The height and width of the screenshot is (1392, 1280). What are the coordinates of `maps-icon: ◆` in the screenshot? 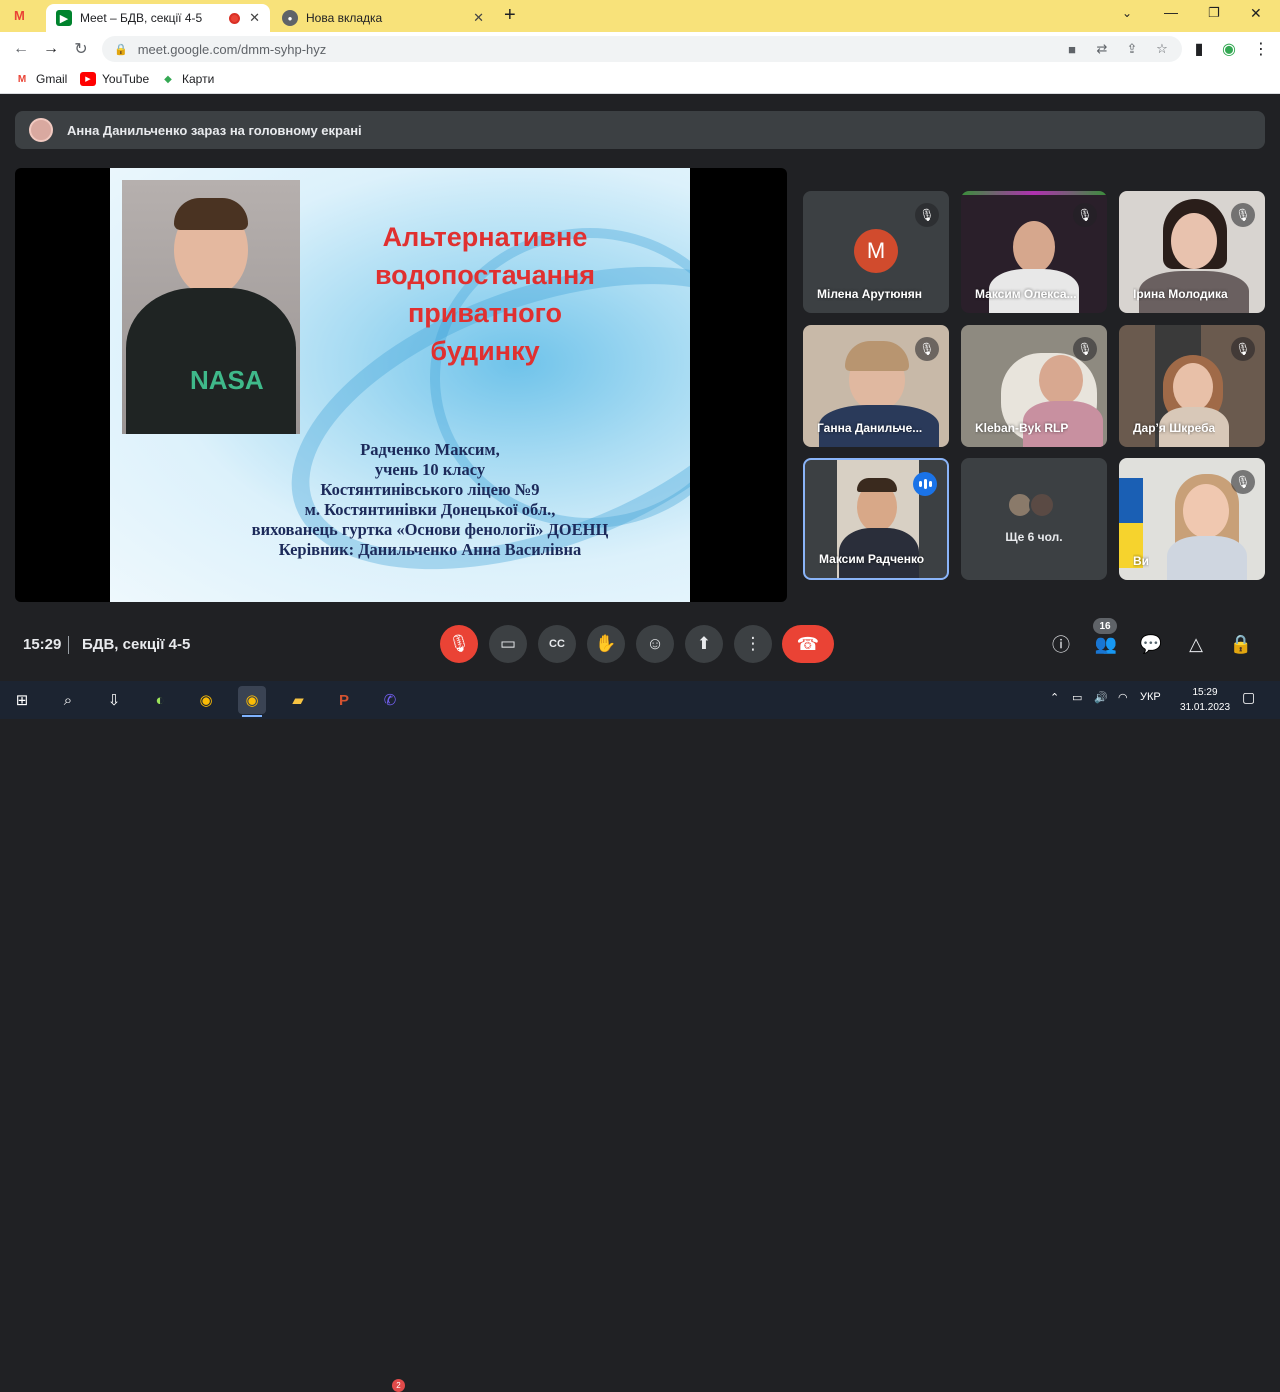 It's located at (168, 79).